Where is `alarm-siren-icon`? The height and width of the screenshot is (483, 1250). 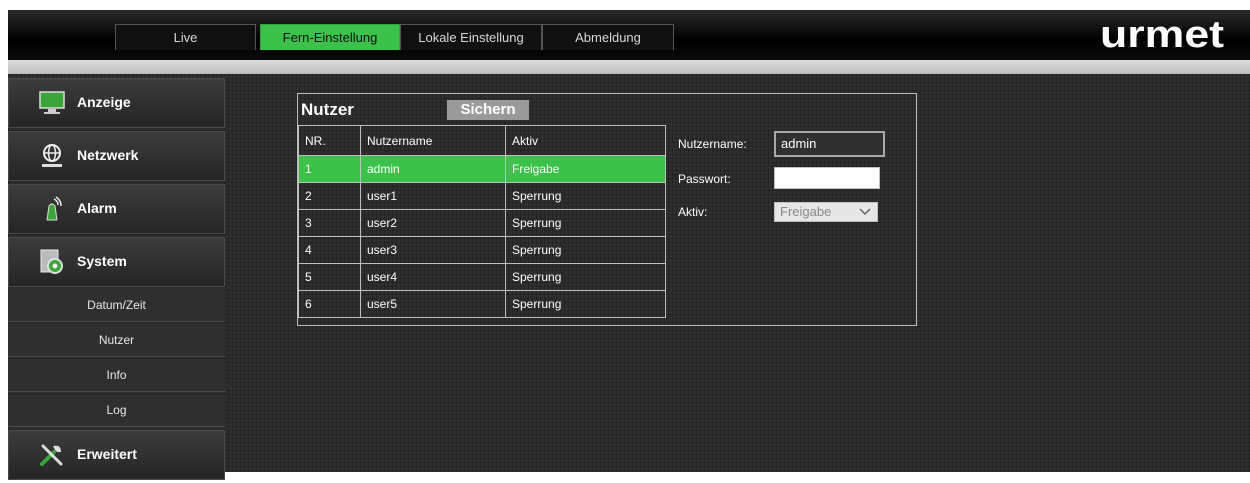 alarm-siren-icon is located at coordinates (54, 208).